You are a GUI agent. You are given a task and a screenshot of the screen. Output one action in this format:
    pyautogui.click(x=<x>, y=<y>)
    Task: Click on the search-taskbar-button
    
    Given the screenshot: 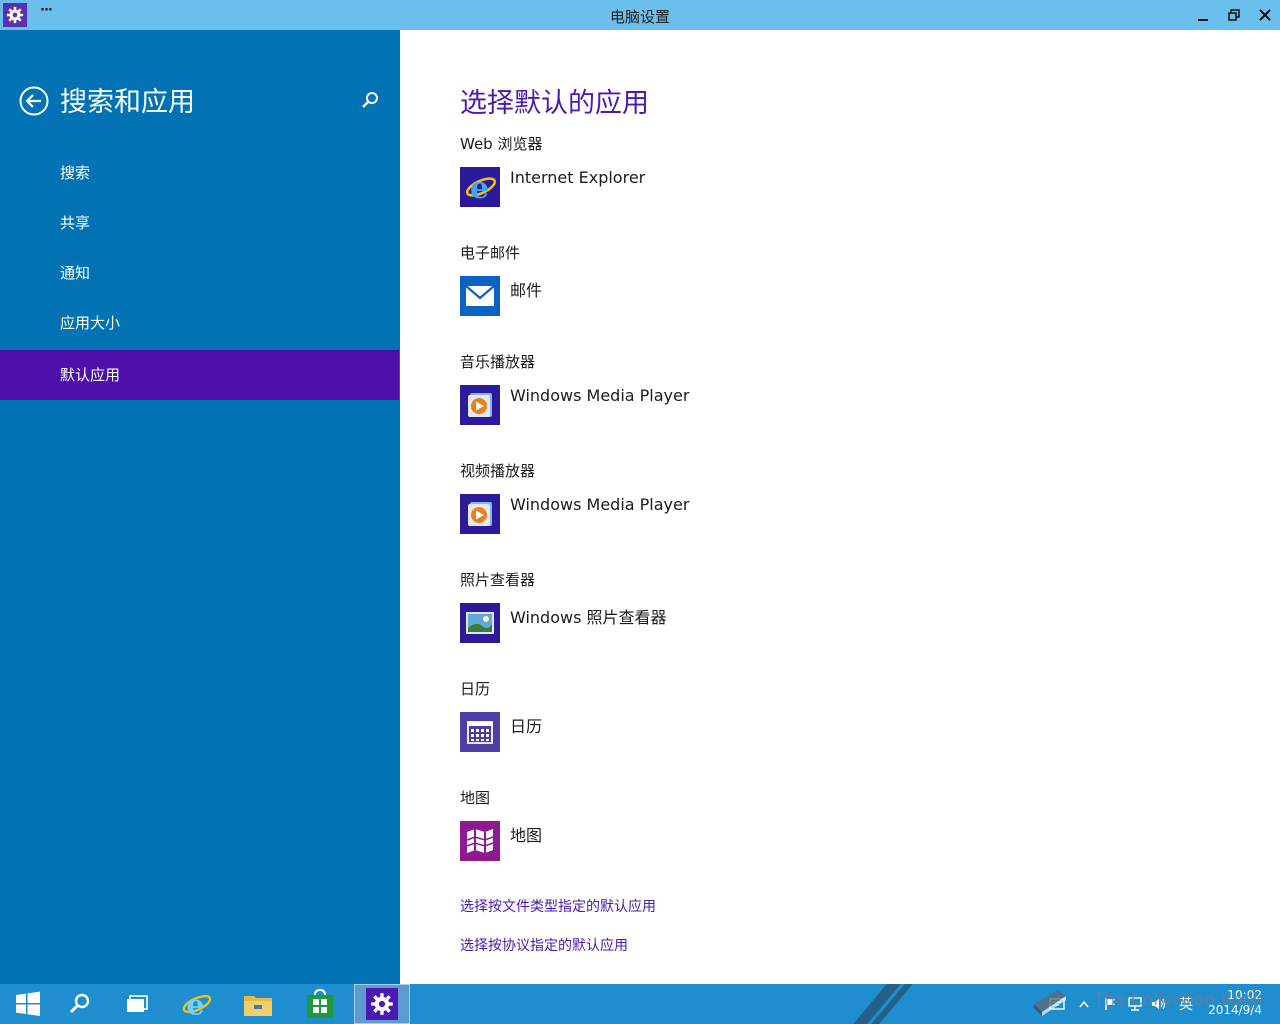 What is the action you would take?
    pyautogui.click(x=80, y=1004)
    